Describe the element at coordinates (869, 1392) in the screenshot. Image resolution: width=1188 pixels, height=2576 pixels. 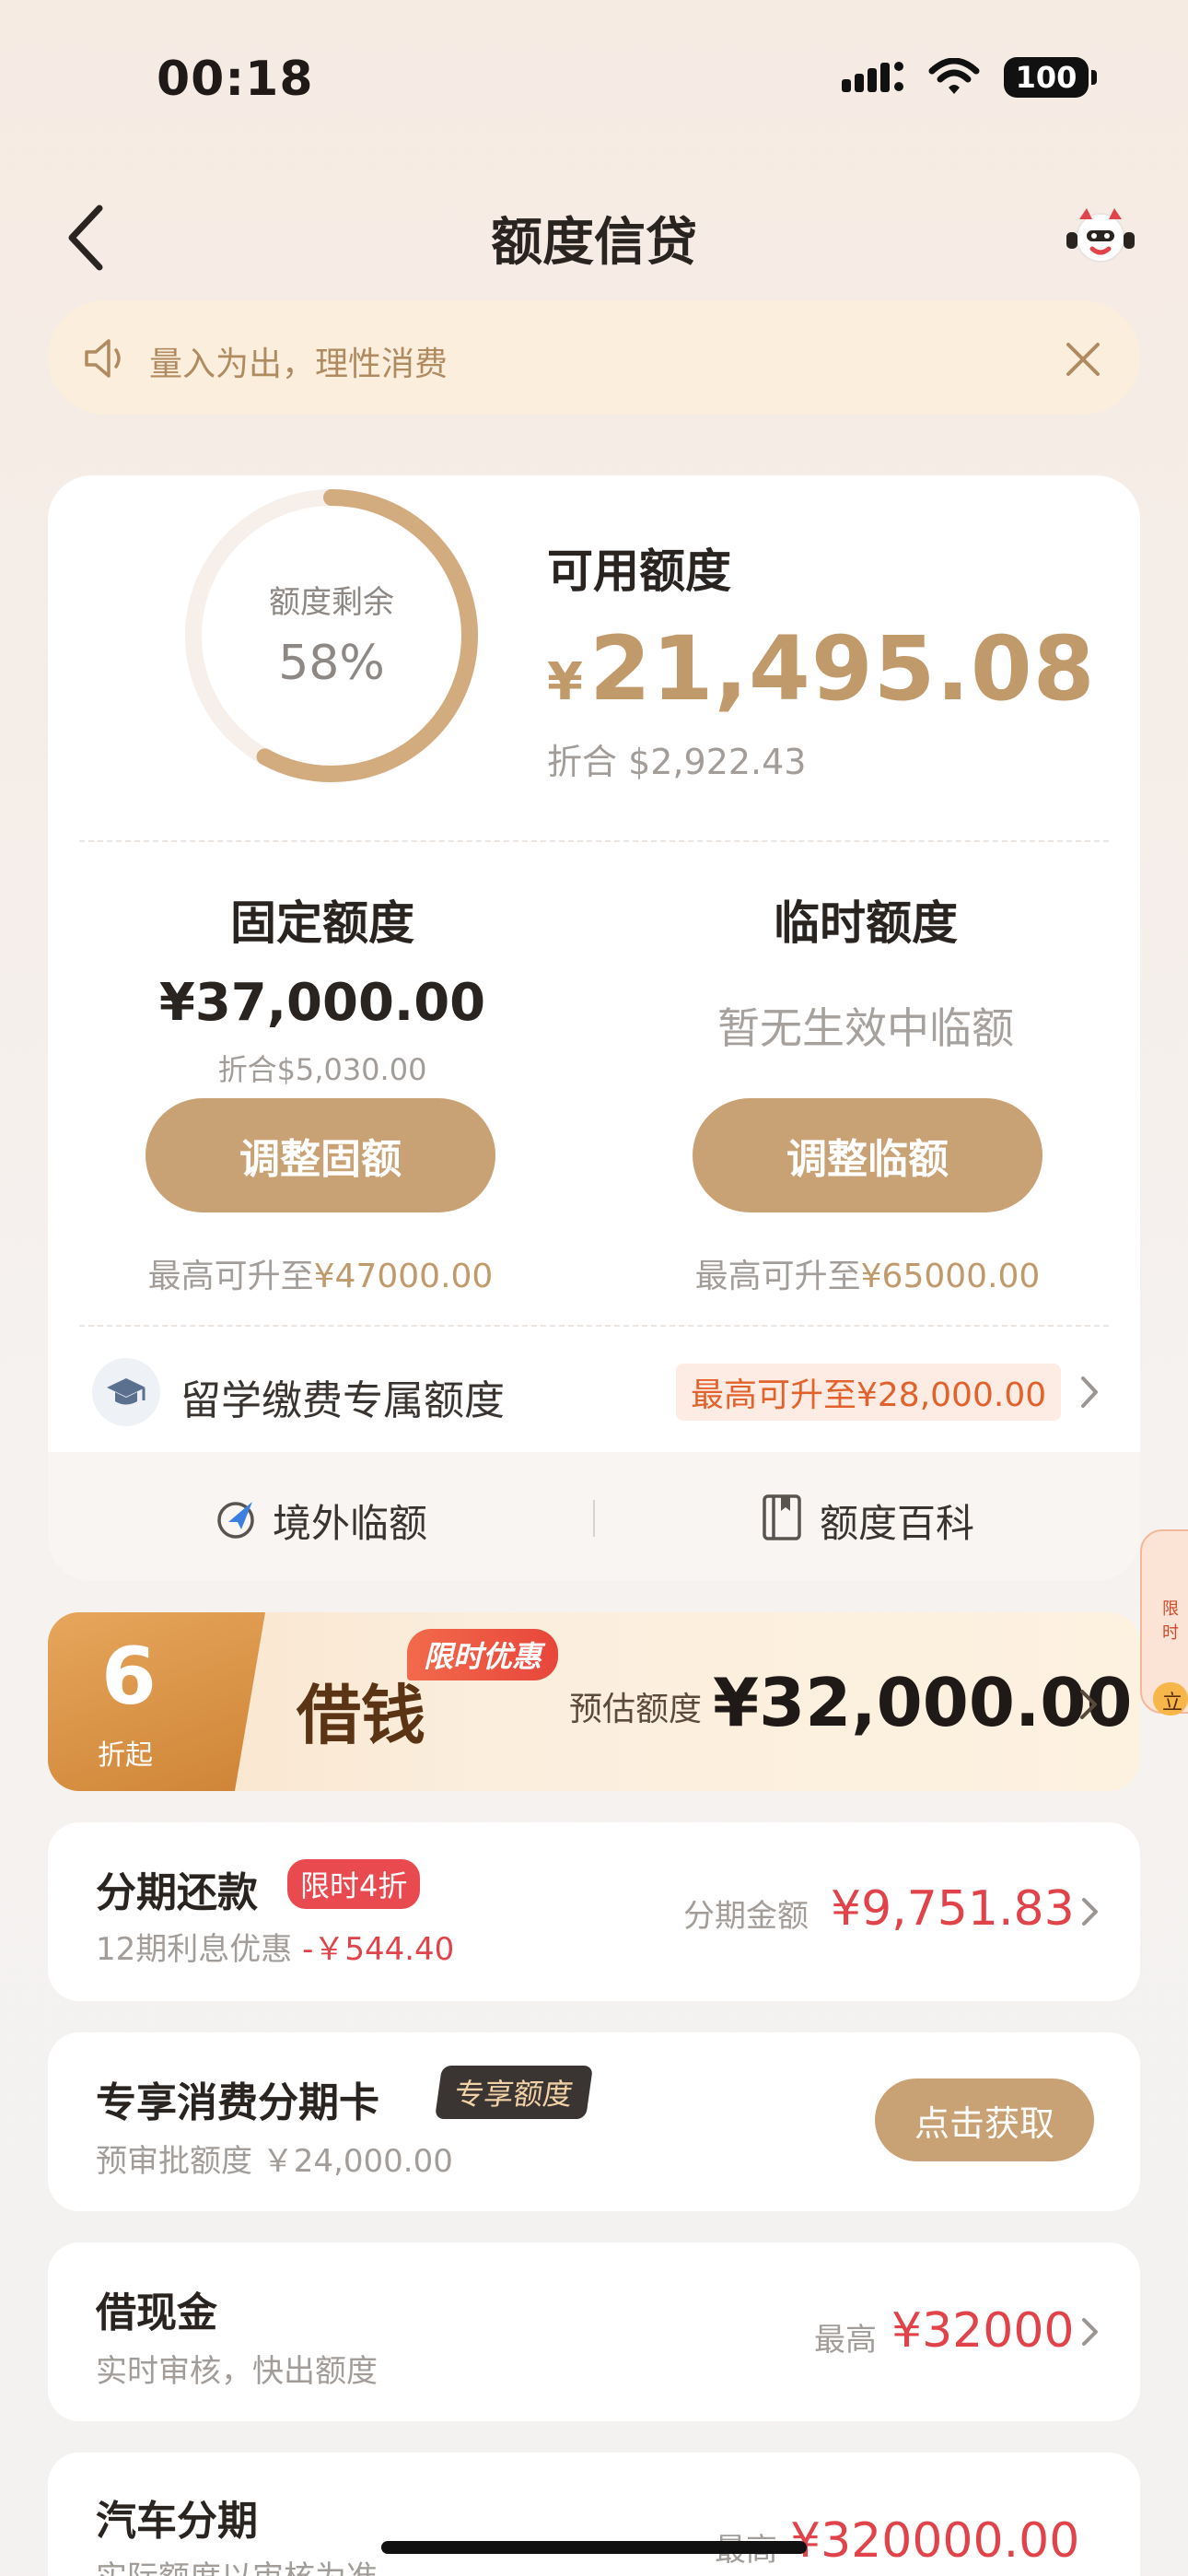
I see `study-credit-badge: 最高可升至¥28,000.00` at that location.